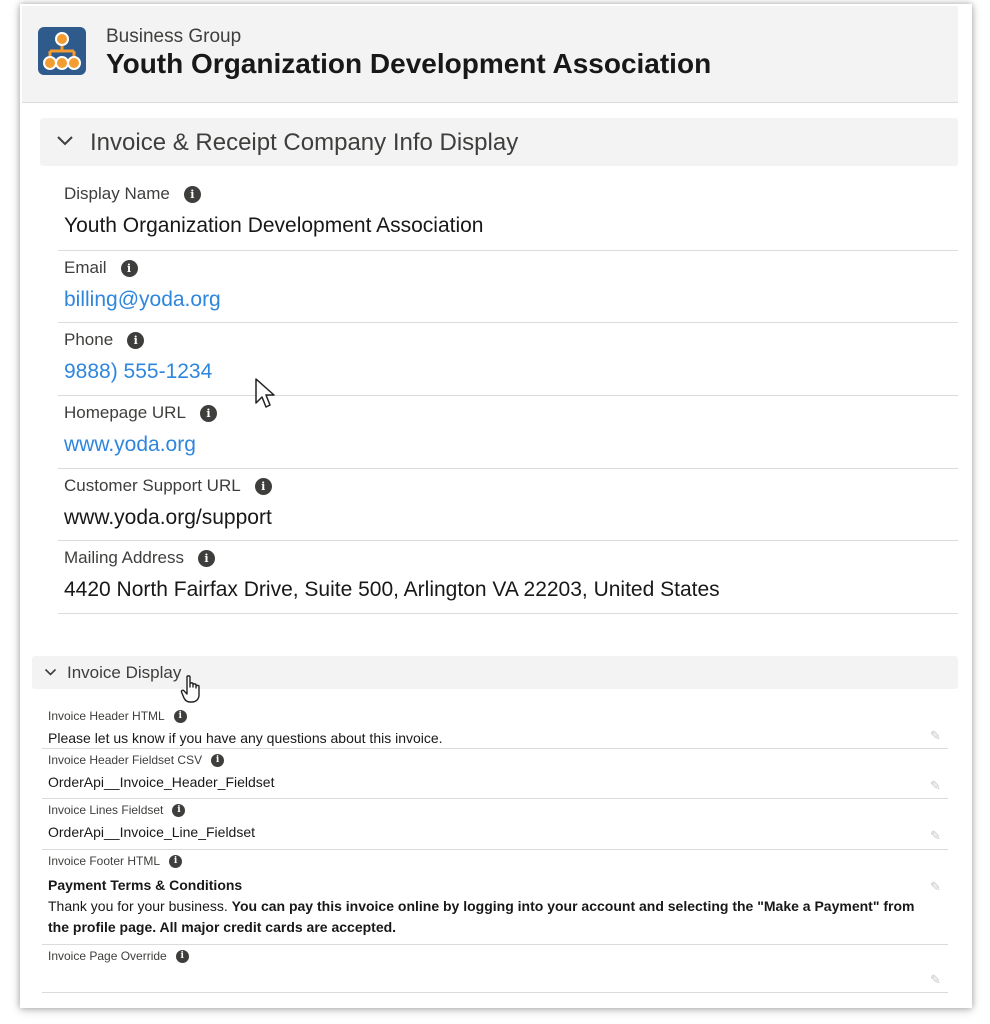 The image size is (990, 1024). I want to click on phone-link: 9888) 555-1234, so click(138, 372).